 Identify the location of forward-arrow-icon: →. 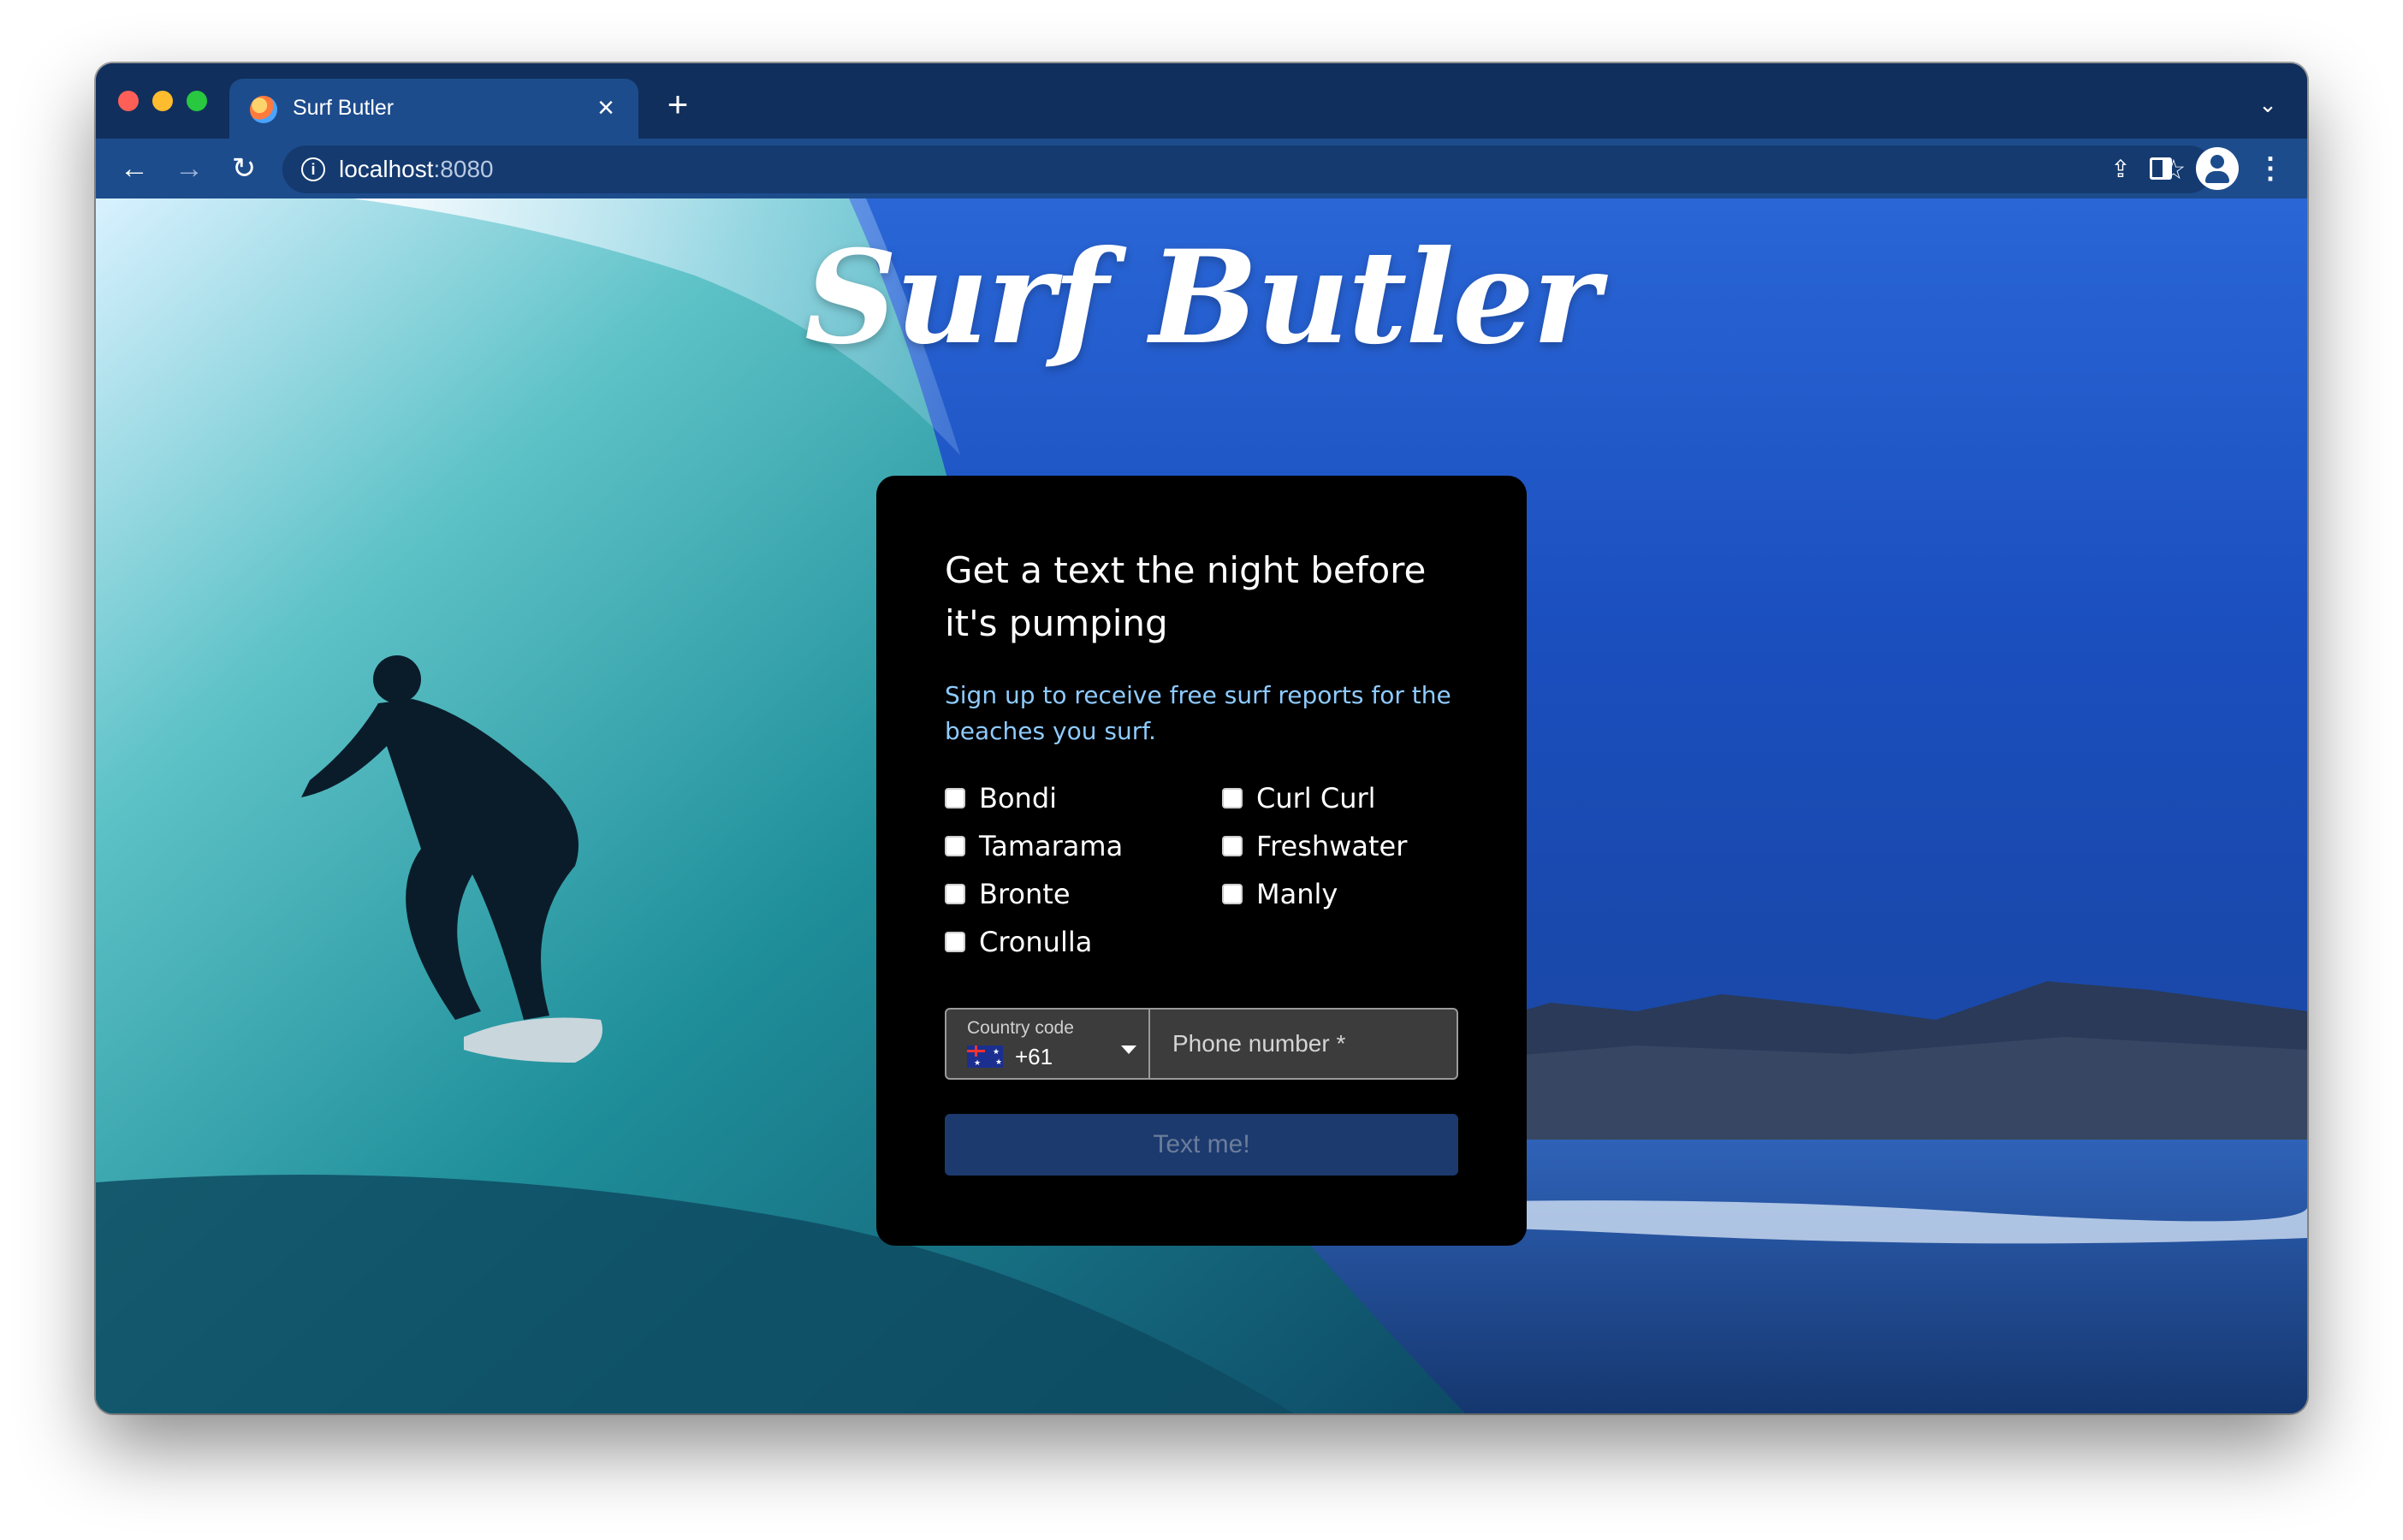
(189, 169).